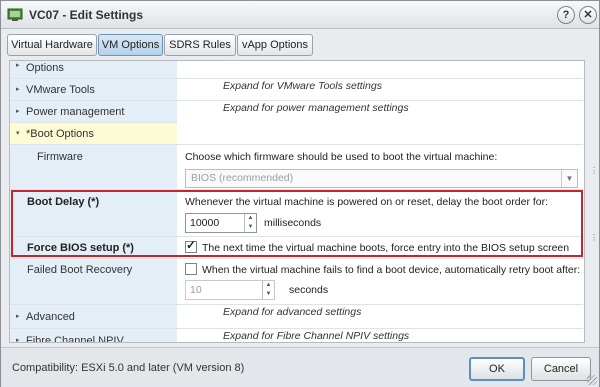 The image size is (600, 387). Describe the element at coordinates (52, 45) in the screenshot. I see `tab-virtual-hardware: Virtual Hardware` at that location.